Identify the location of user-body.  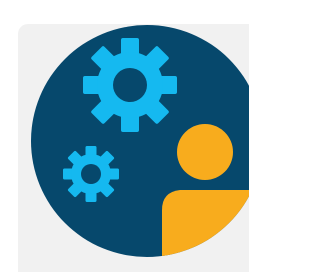
(205, 223).